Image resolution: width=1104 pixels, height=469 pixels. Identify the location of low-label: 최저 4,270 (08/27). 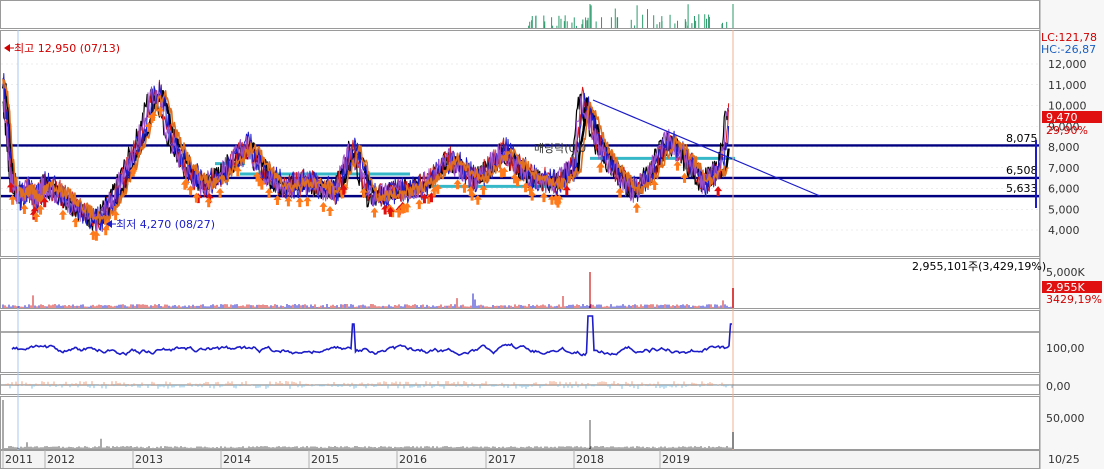
(165, 224).